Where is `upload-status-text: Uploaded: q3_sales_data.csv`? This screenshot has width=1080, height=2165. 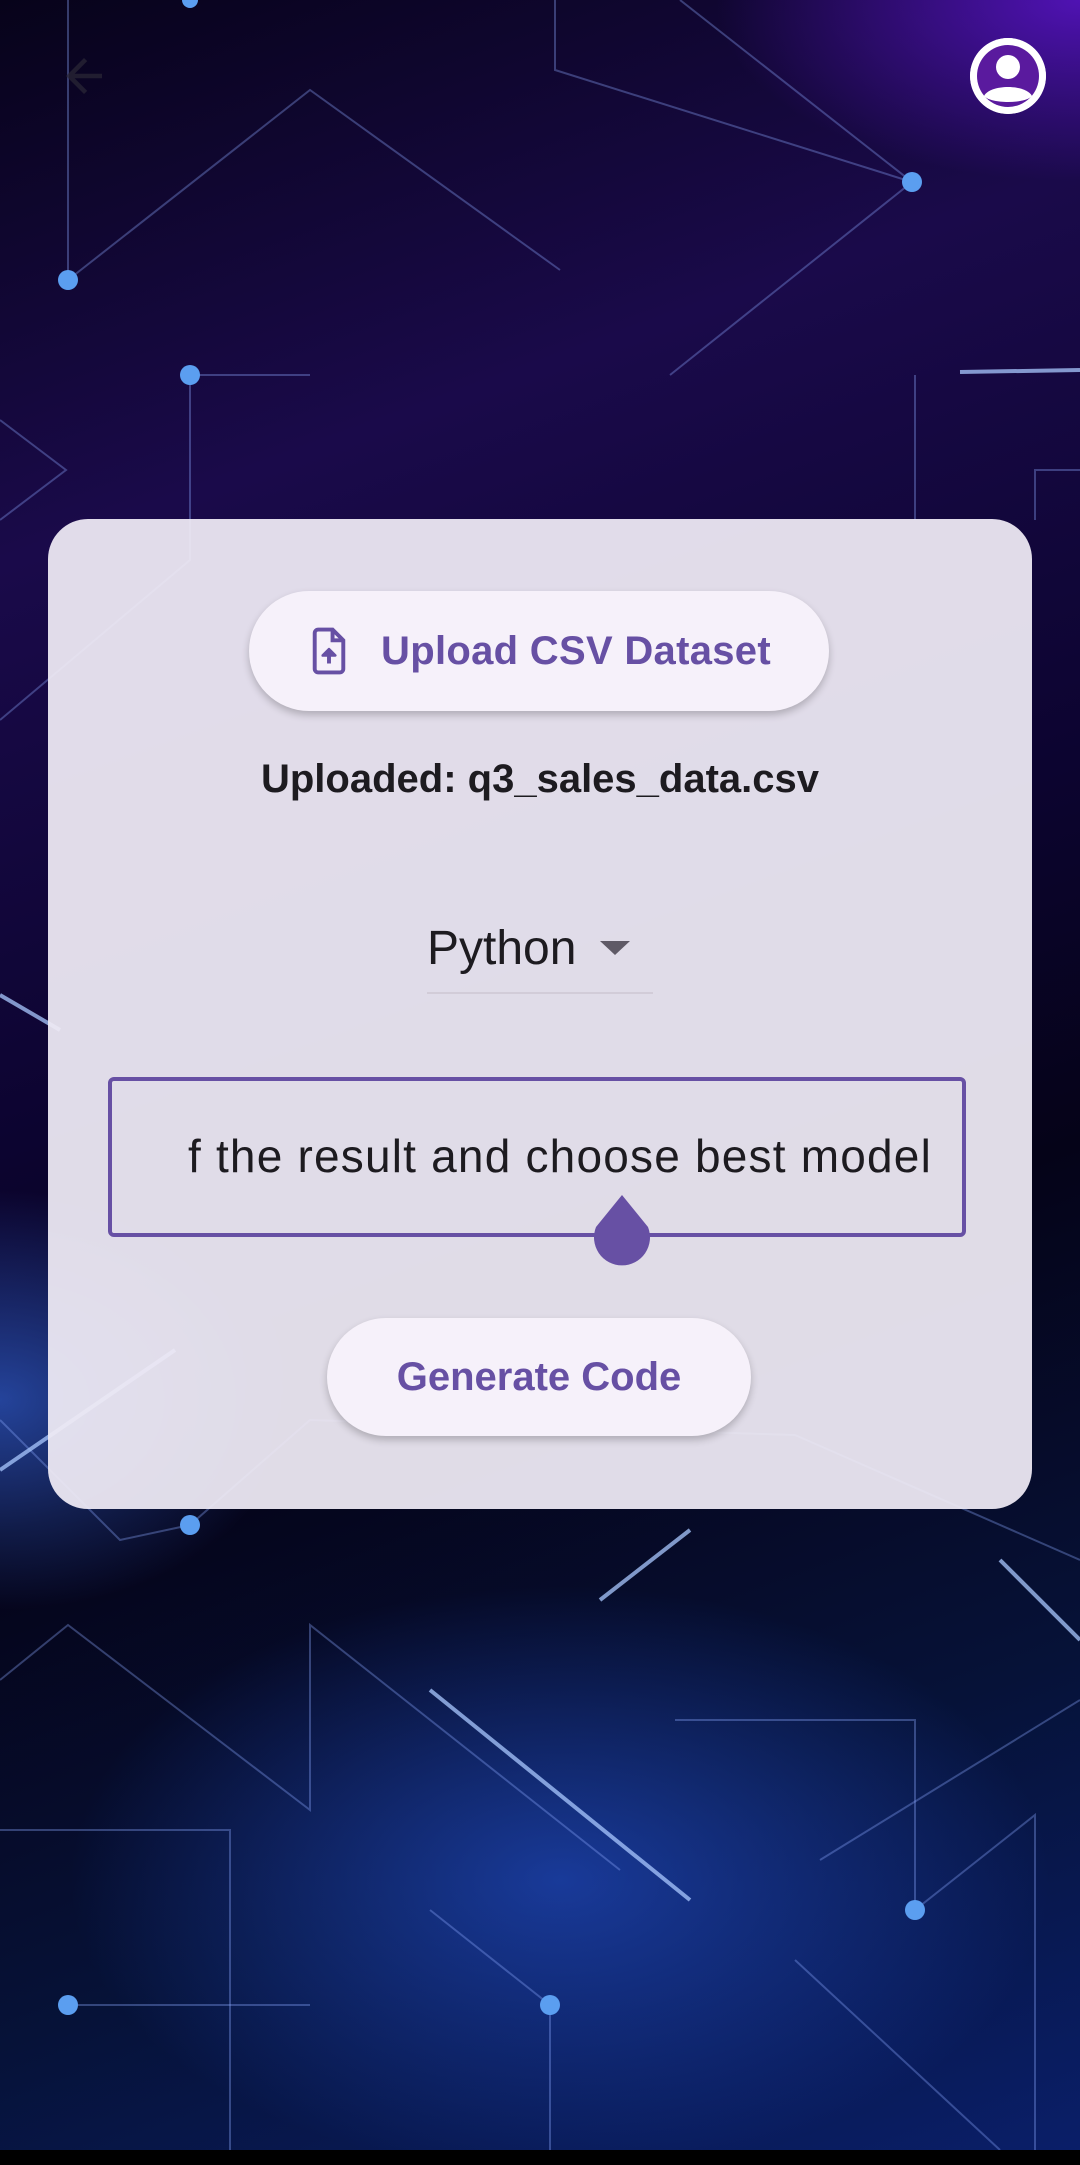 upload-status-text: Uploaded: q3_sales_data.csv is located at coordinates (540, 779).